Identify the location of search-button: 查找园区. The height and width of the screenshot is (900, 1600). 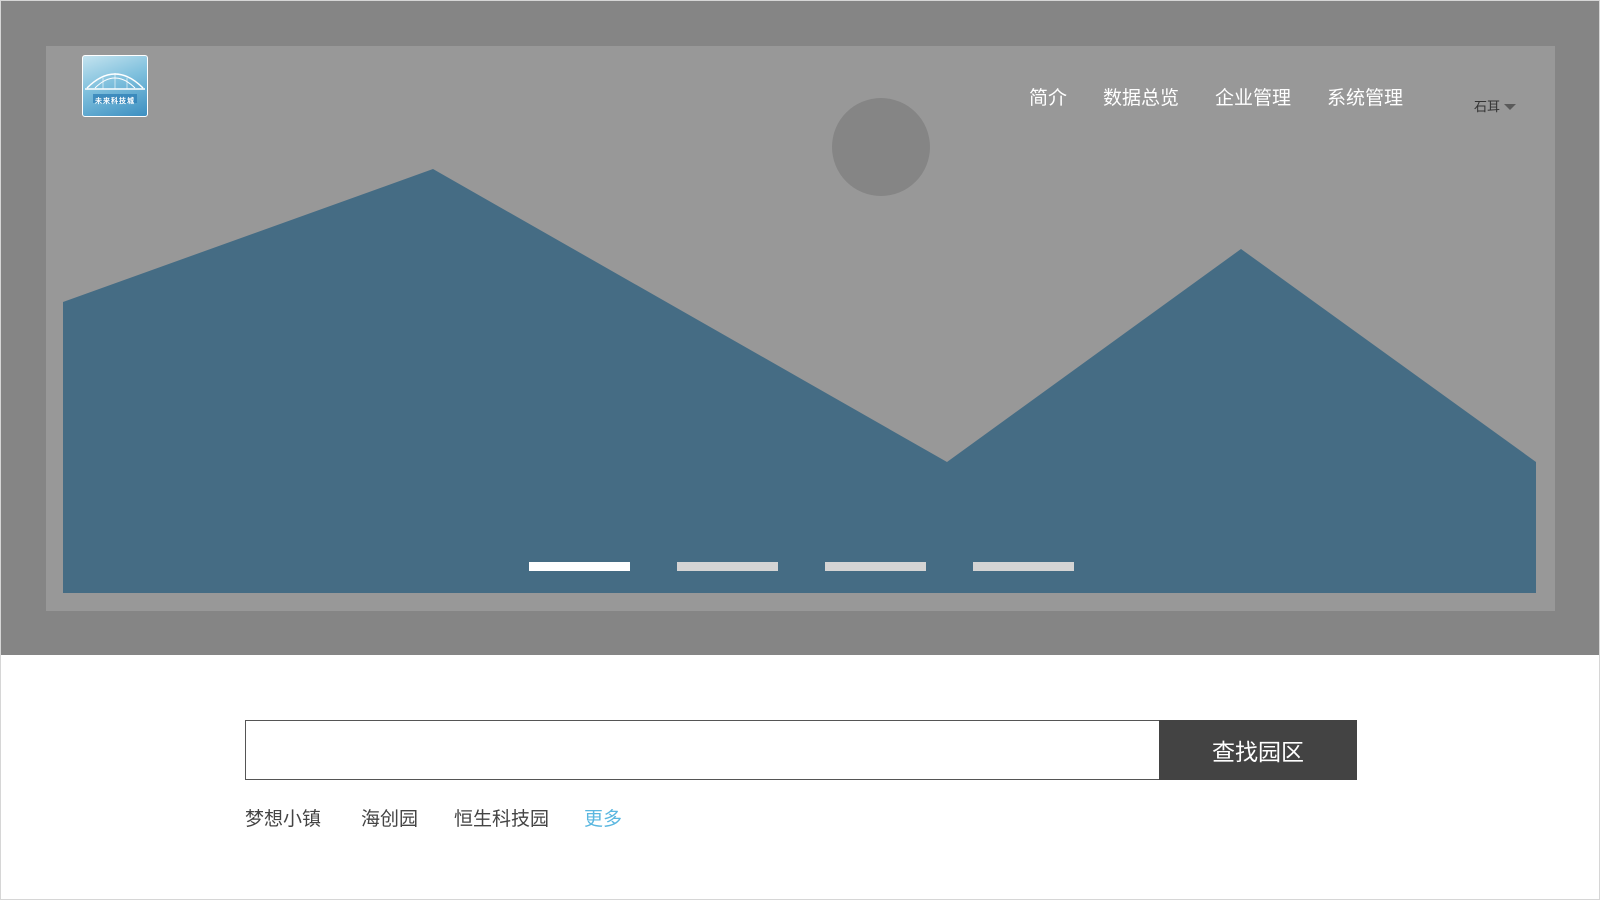
(1258, 750).